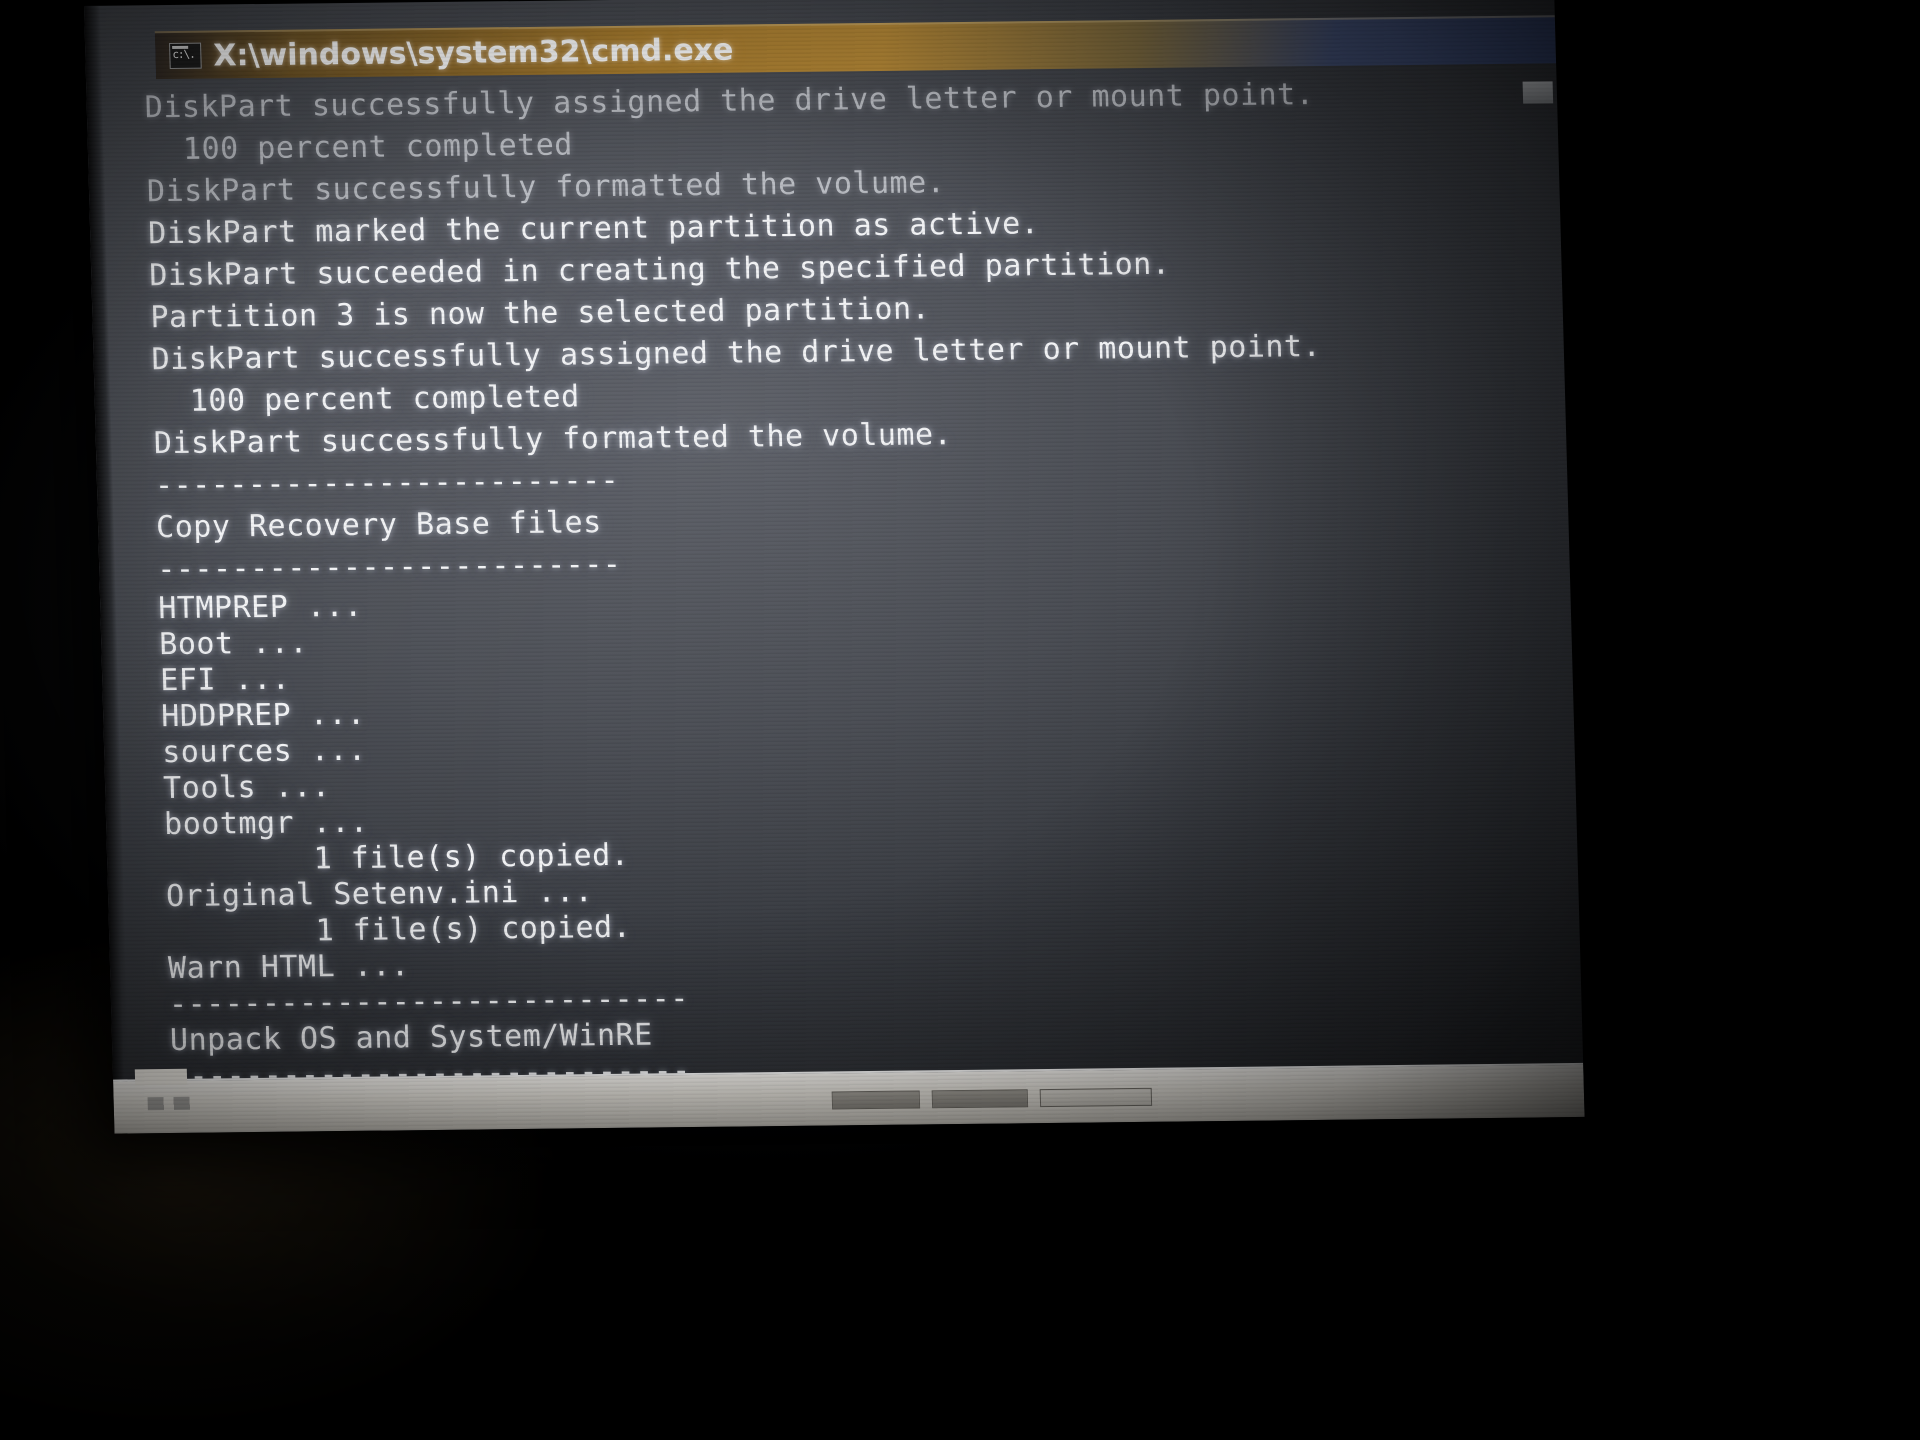  What do you see at coordinates (206, 1103) in the screenshot?
I see `quick-launch-icons` at bounding box center [206, 1103].